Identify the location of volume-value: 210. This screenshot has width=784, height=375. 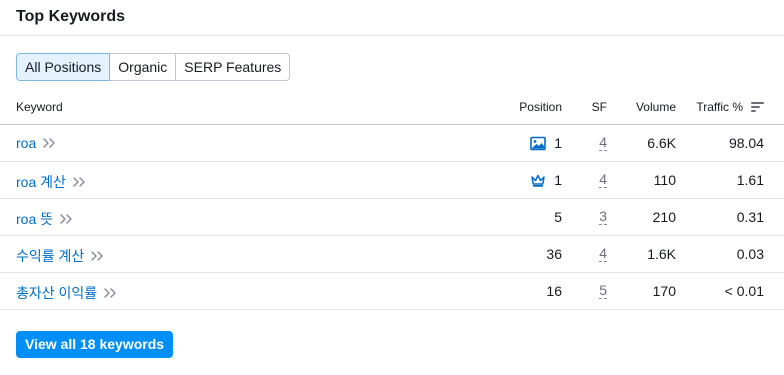
(664, 217).